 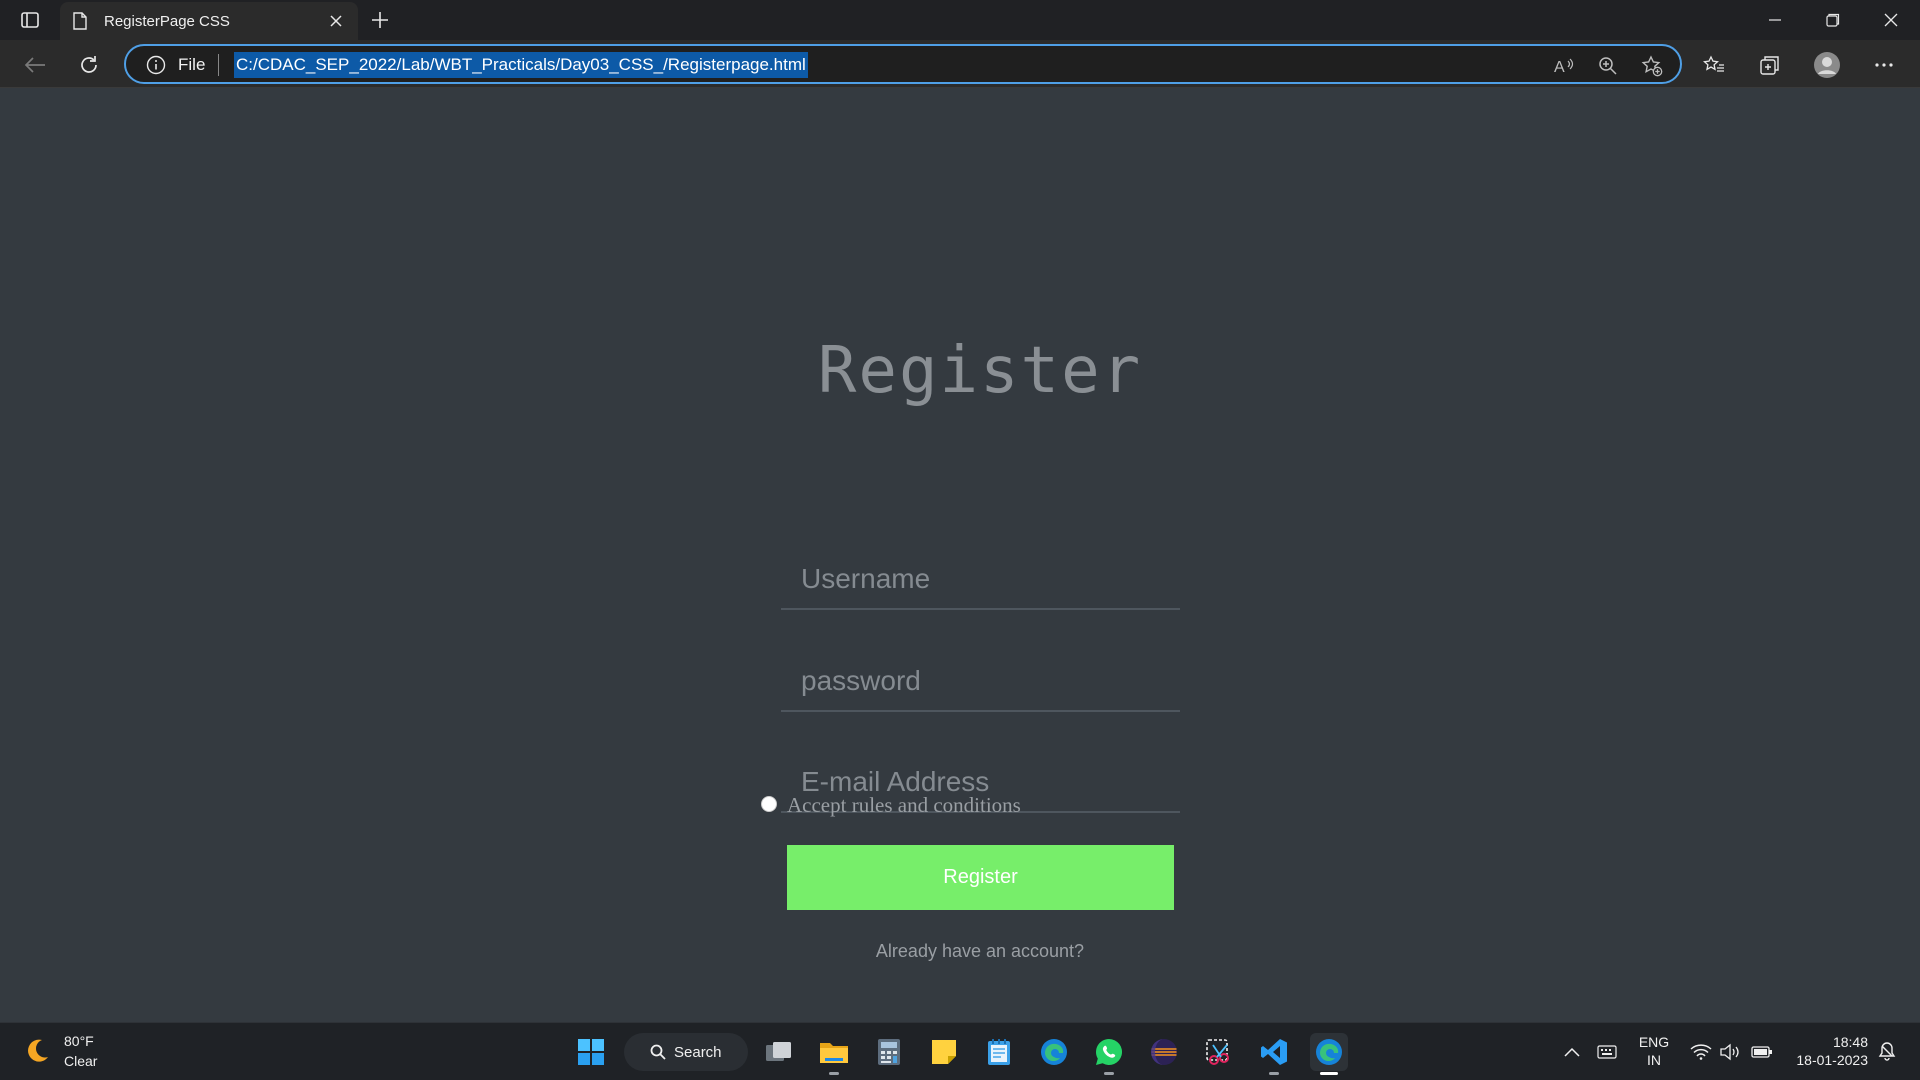 What do you see at coordinates (380, 20) in the screenshot?
I see `plus-icon` at bounding box center [380, 20].